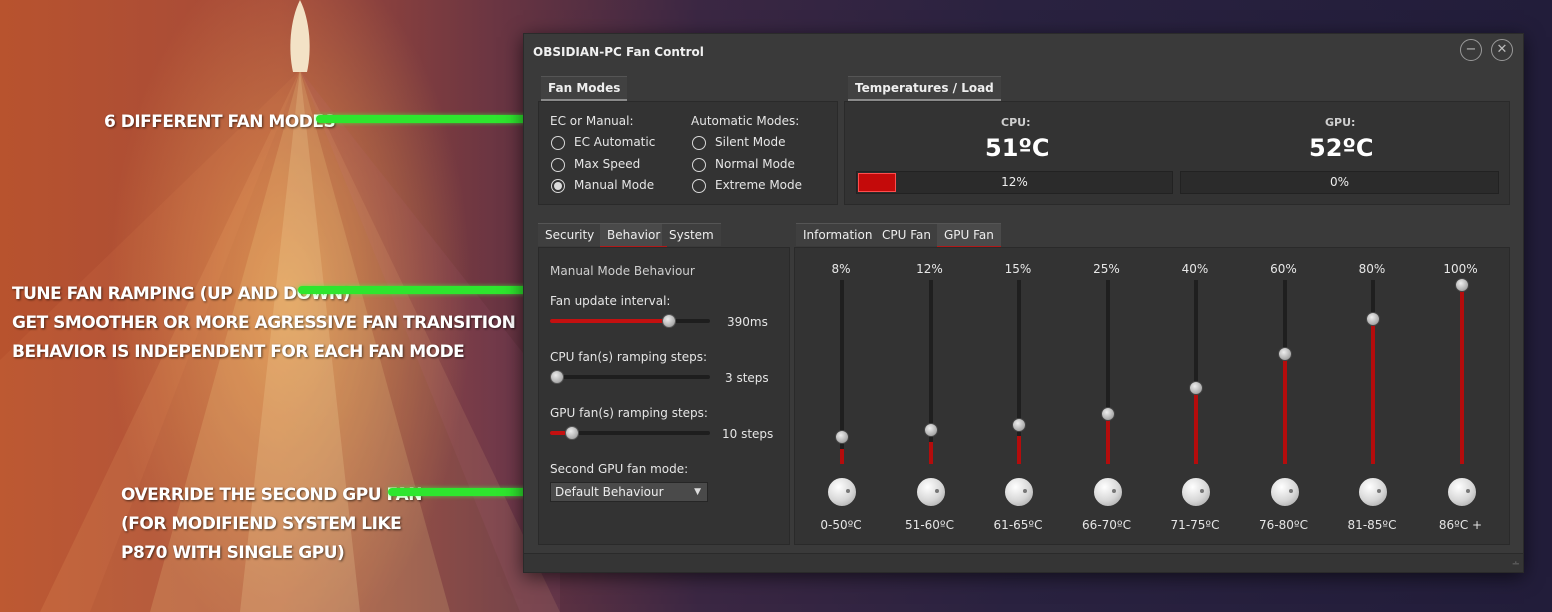  I want to click on tab-temperatures: Temperatures / Load, so click(924, 88).